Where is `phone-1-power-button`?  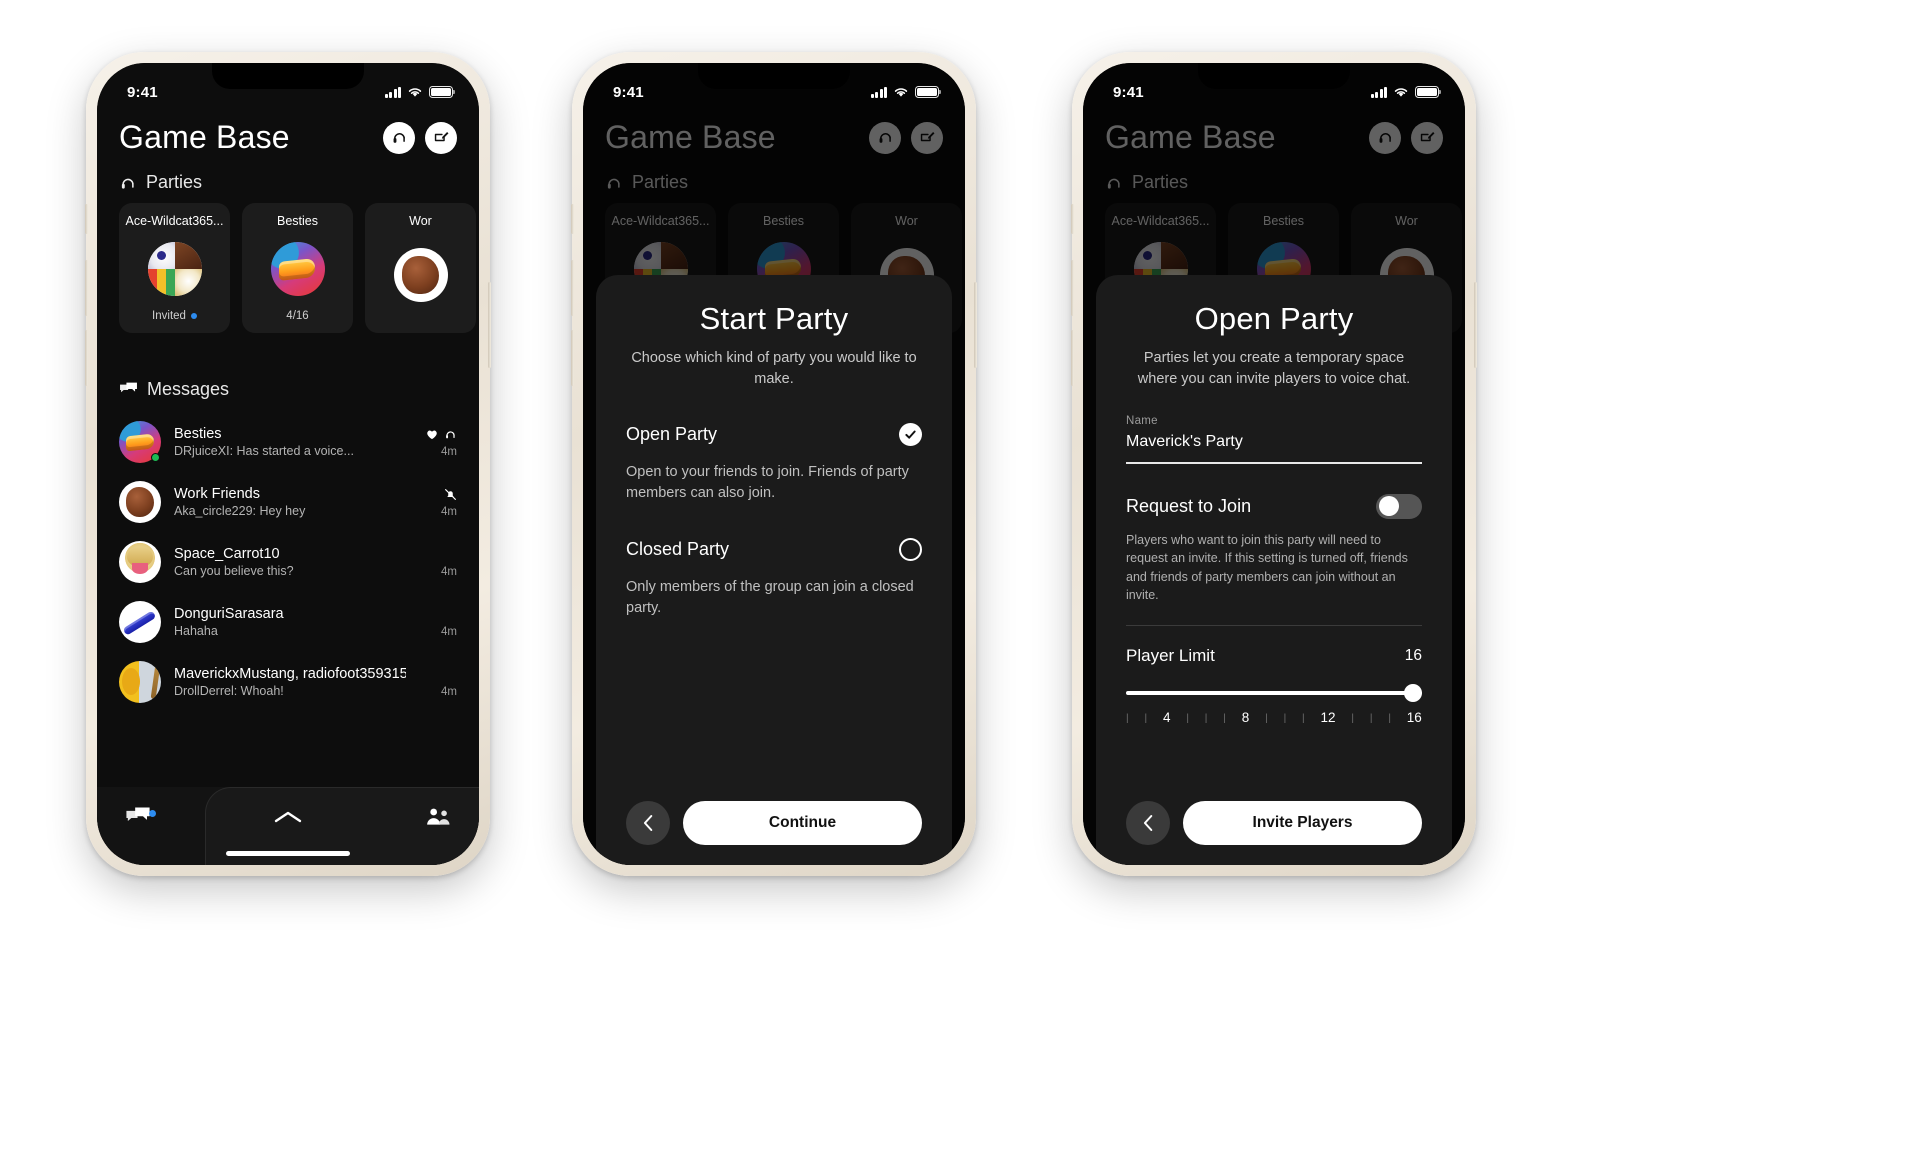 phone-1-power-button is located at coordinates (489, 325).